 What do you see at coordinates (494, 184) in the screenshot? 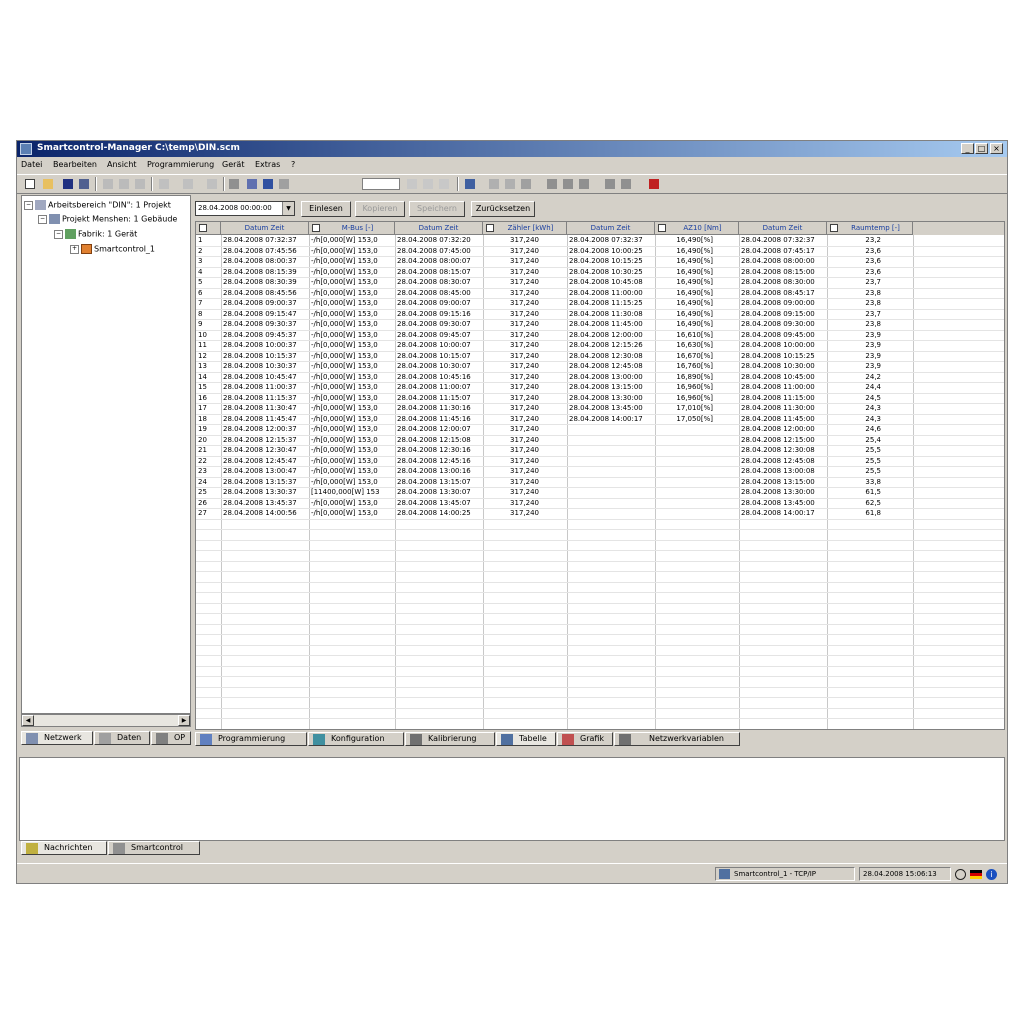
I see `window-icon` at bounding box center [494, 184].